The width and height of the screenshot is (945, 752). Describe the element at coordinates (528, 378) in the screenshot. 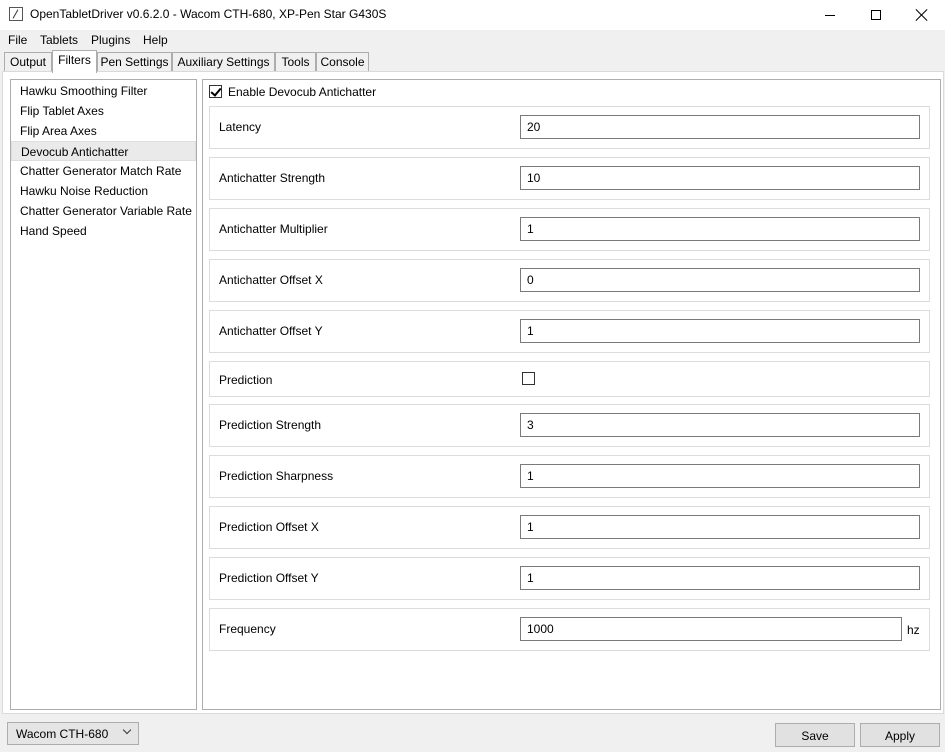

I see `prediction-checkbox` at that location.